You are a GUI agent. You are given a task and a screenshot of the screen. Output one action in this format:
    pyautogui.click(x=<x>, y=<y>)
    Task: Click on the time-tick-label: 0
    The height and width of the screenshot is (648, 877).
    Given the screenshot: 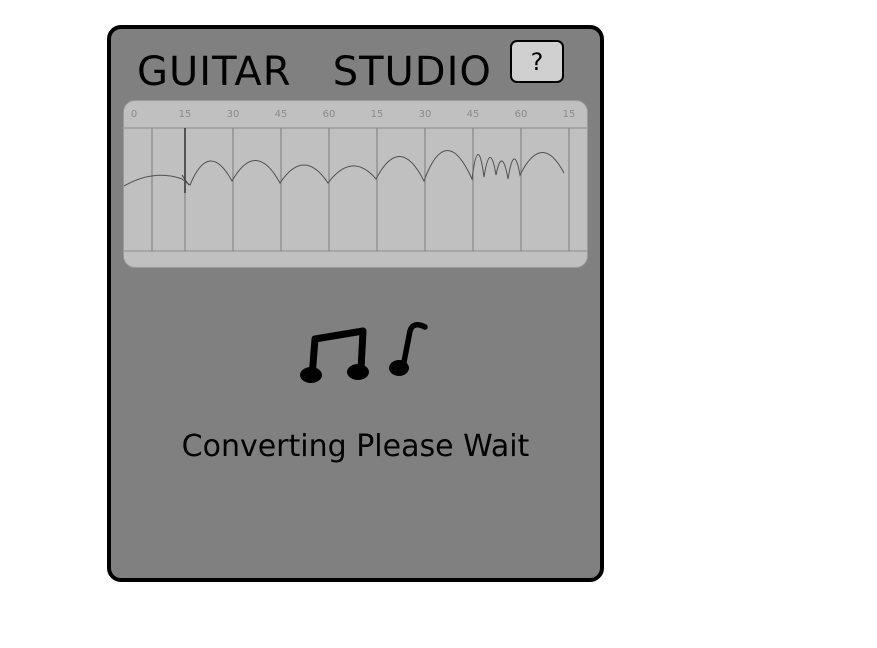 What is the action you would take?
    pyautogui.click(x=134, y=114)
    